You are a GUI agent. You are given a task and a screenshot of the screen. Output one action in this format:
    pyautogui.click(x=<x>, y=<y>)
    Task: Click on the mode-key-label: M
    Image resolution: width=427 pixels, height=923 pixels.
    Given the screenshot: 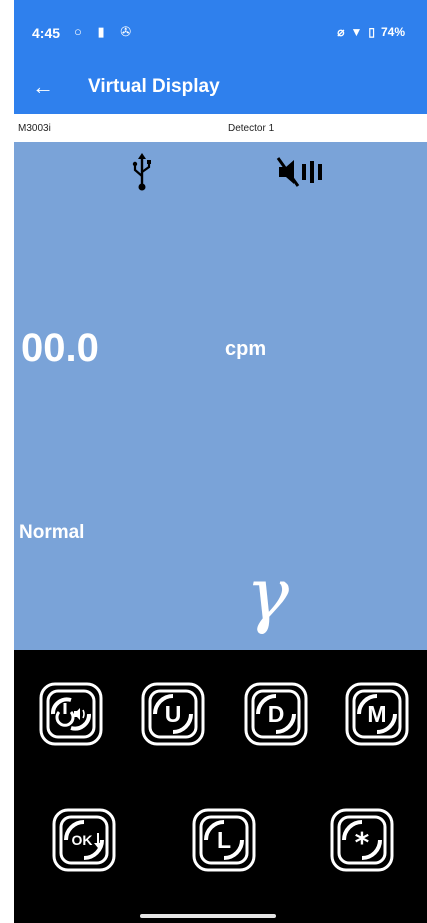 What is the action you would take?
    pyautogui.click(x=376, y=714)
    